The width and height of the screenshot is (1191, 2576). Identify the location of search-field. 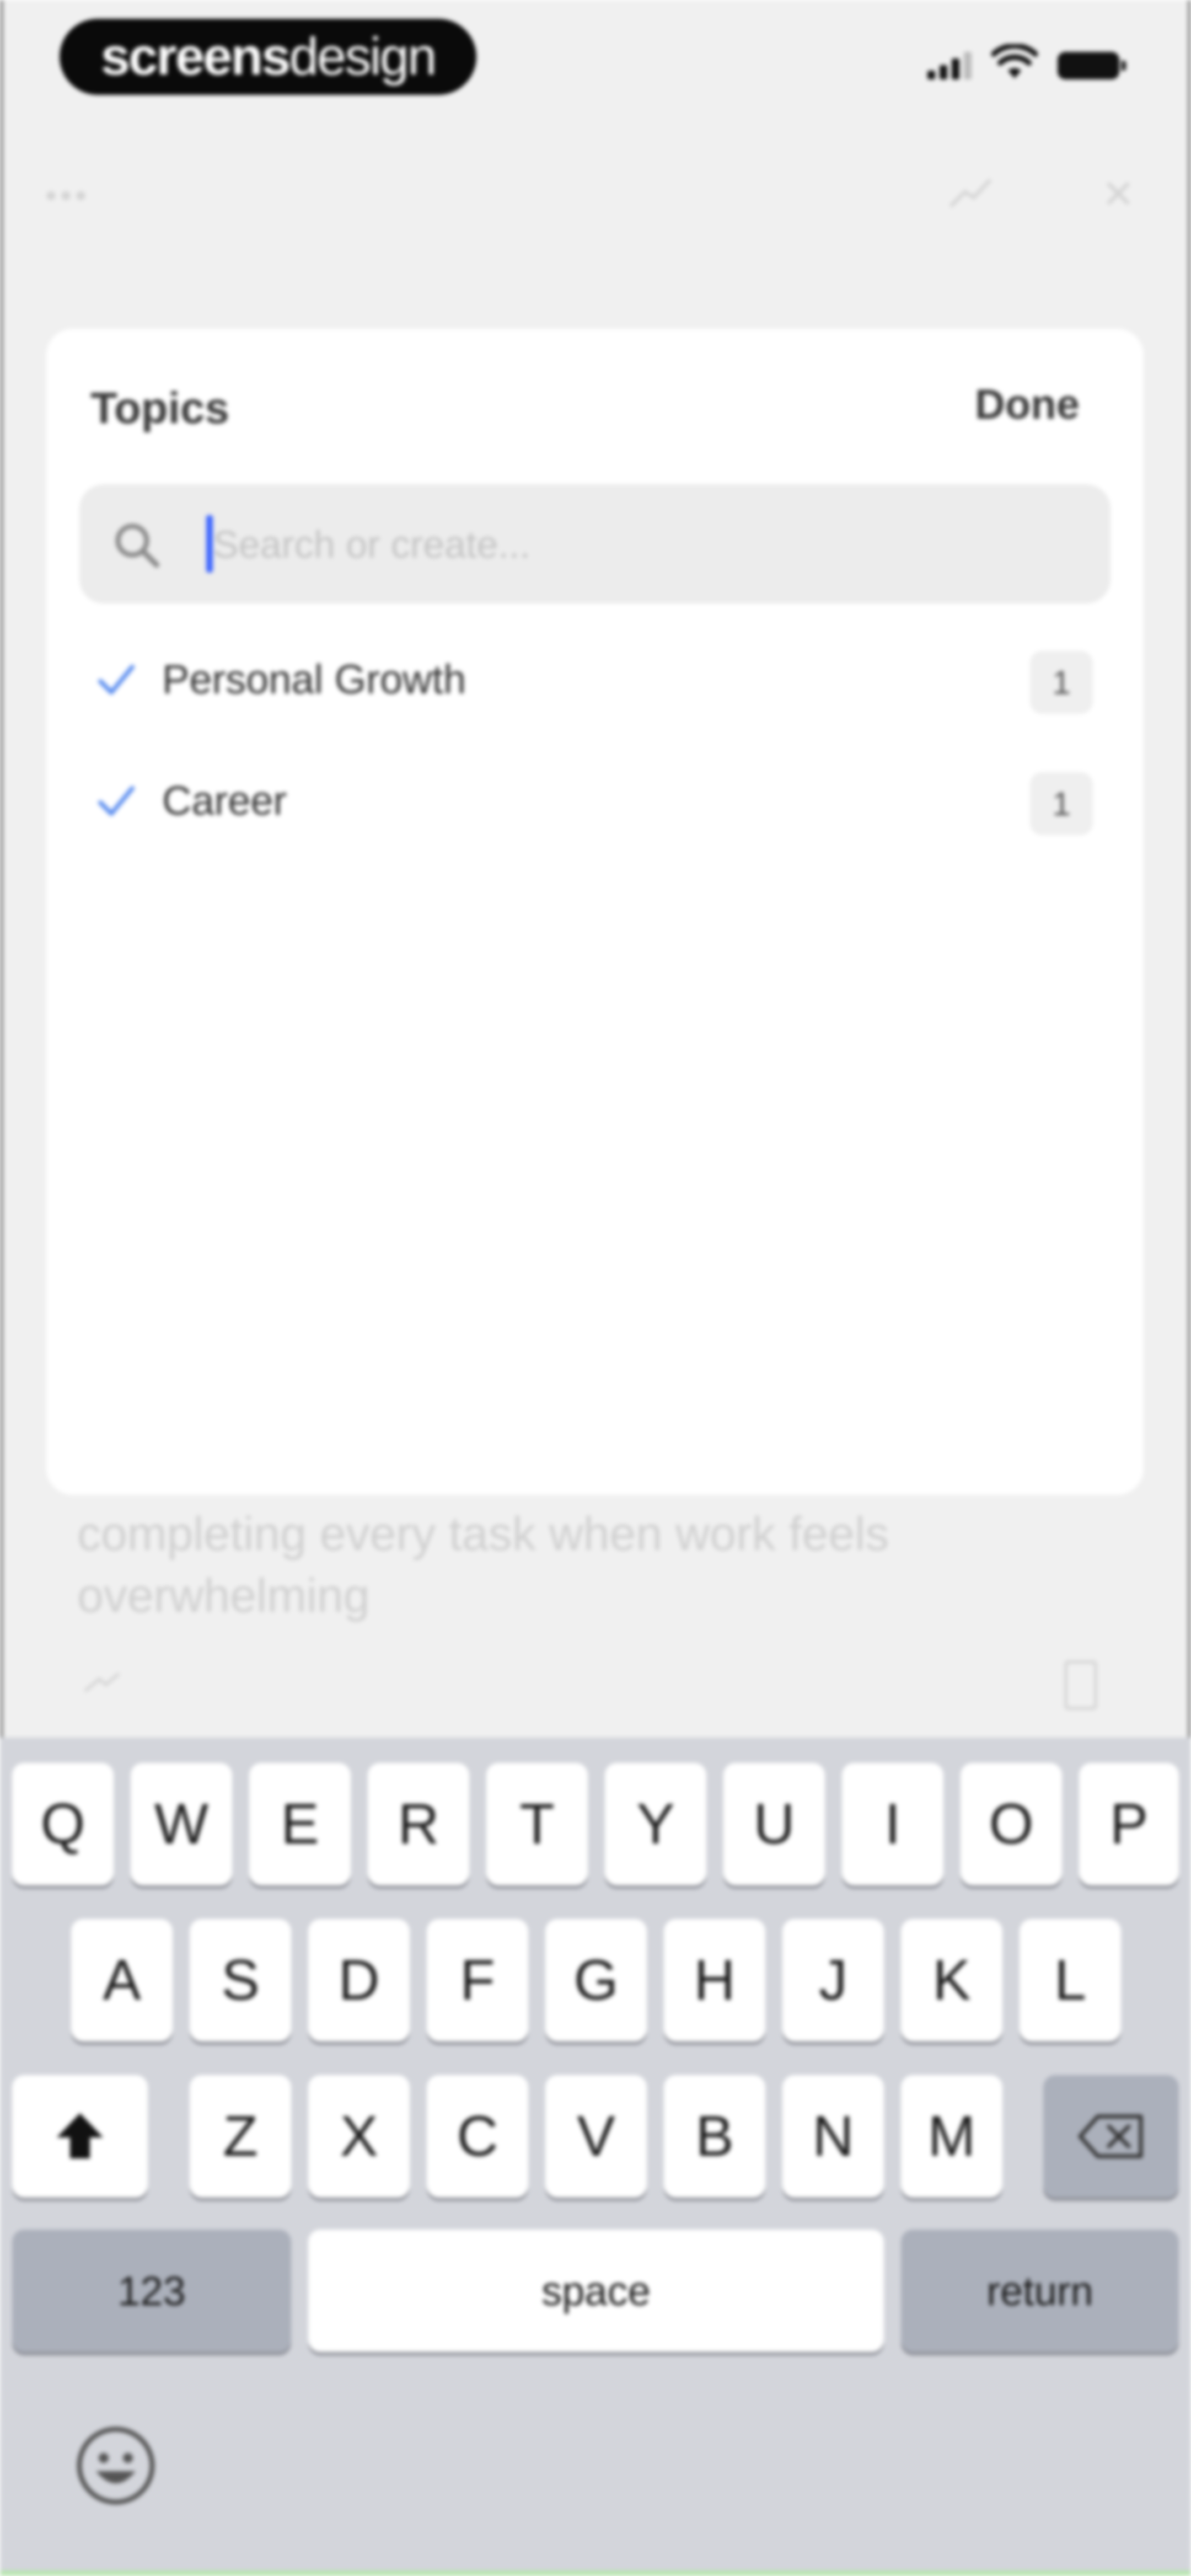
(594, 544).